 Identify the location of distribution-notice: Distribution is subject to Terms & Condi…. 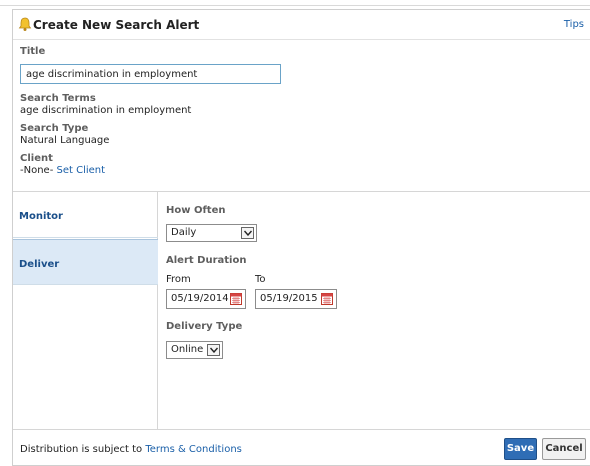
(131, 449).